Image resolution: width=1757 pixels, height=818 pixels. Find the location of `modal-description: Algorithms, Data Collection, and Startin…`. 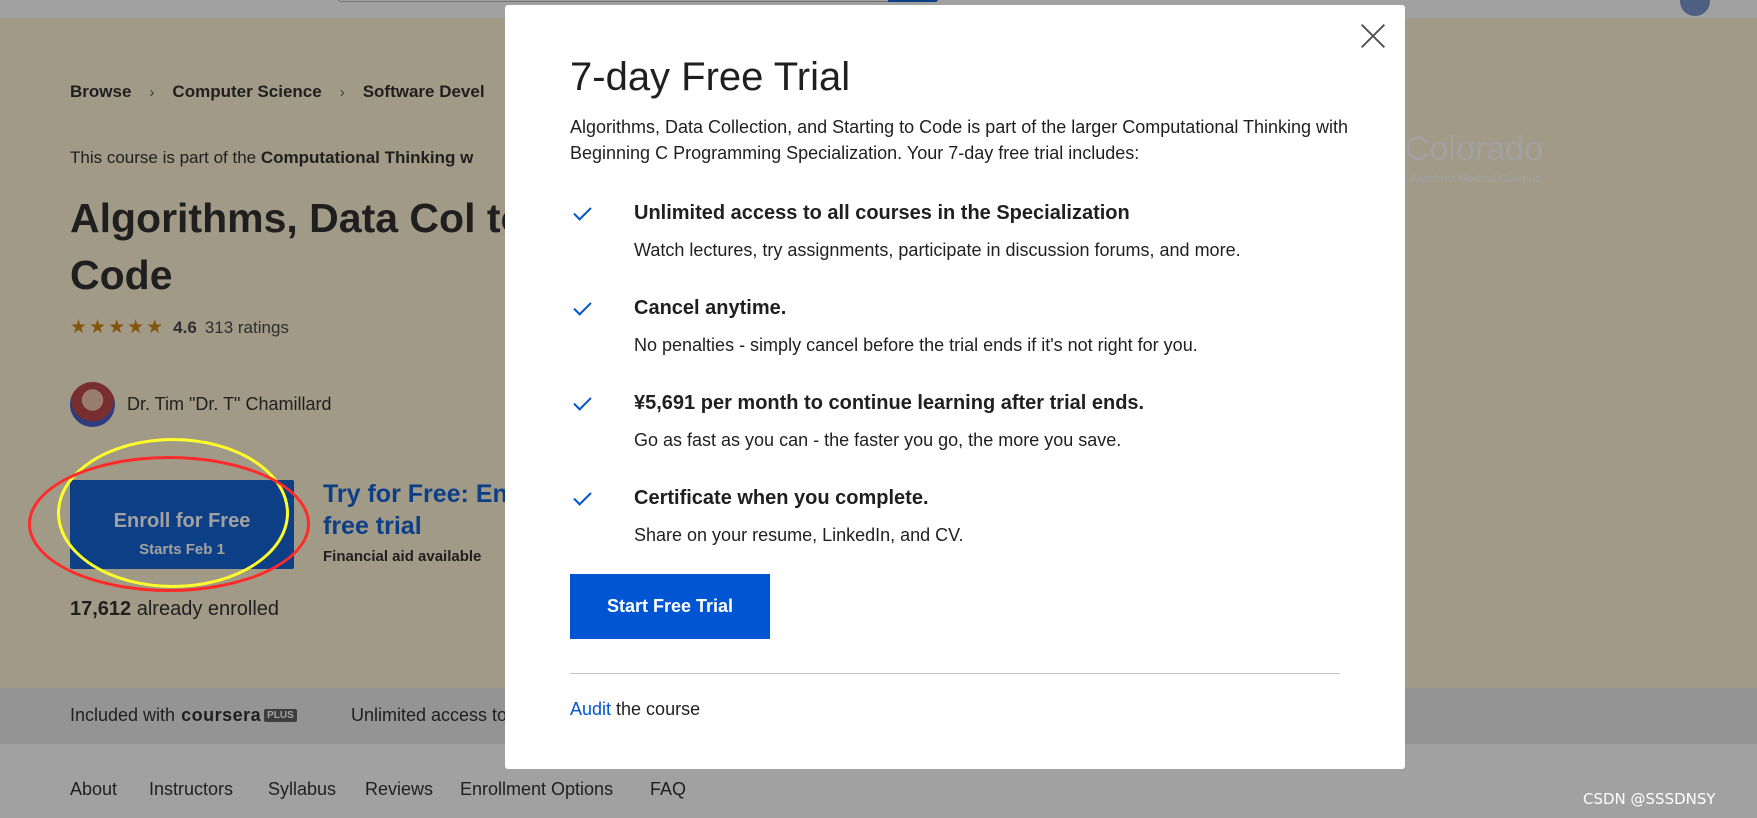

modal-description: Algorithms, Data Collection, and Startin… is located at coordinates (959, 140).